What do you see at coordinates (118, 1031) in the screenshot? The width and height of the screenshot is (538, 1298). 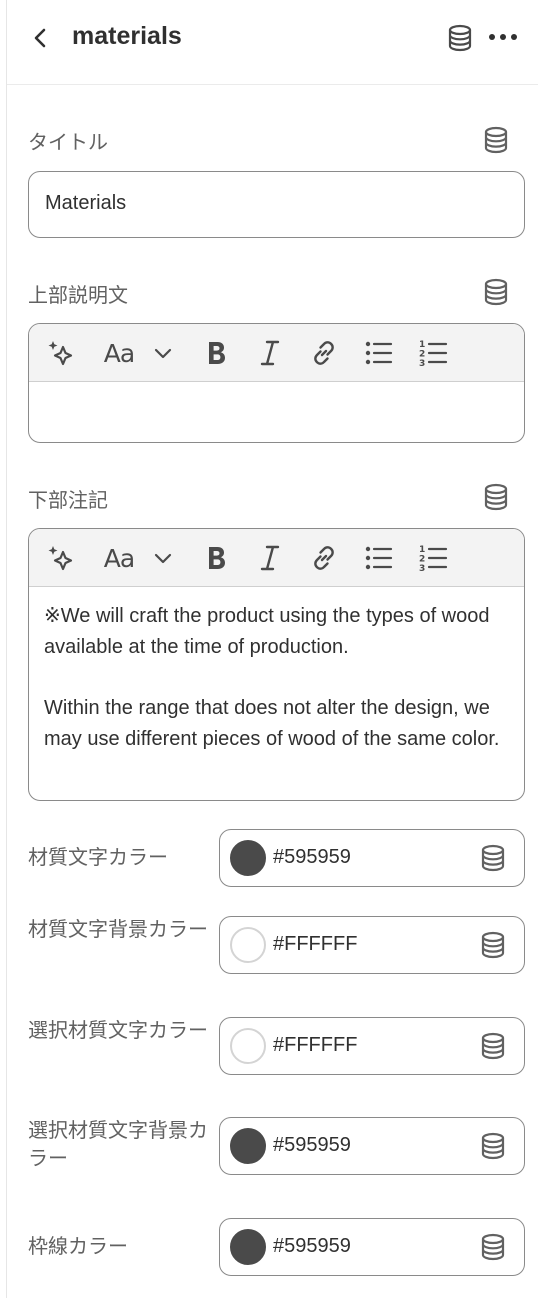 I see `selected-material-text-color-label: 選択材質文字カラー` at bounding box center [118, 1031].